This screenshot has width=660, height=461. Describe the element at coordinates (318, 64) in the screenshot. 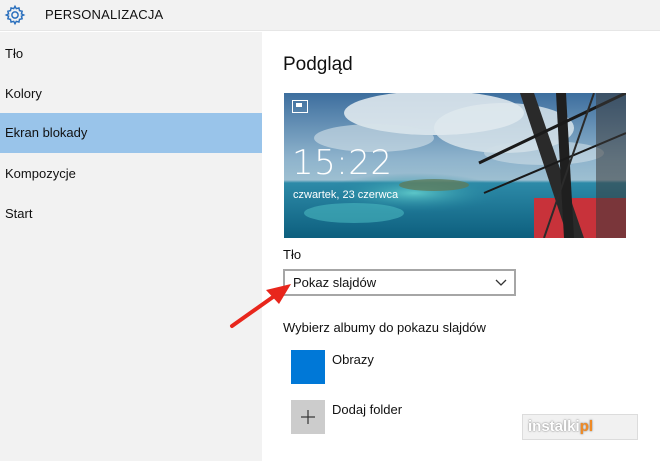

I see `preview-heading: Podgląd` at that location.